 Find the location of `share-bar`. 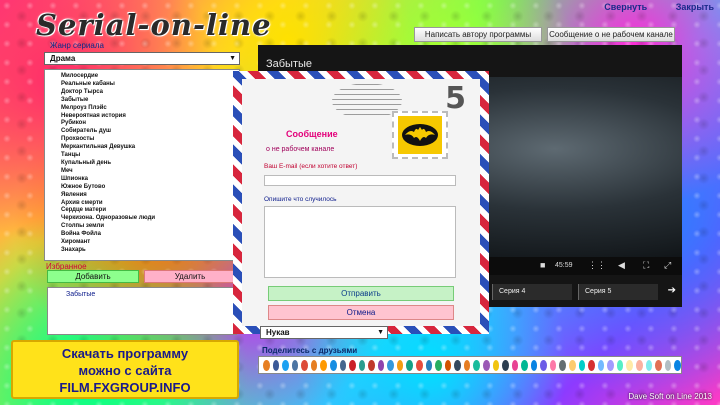

share-bar is located at coordinates (470, 365).